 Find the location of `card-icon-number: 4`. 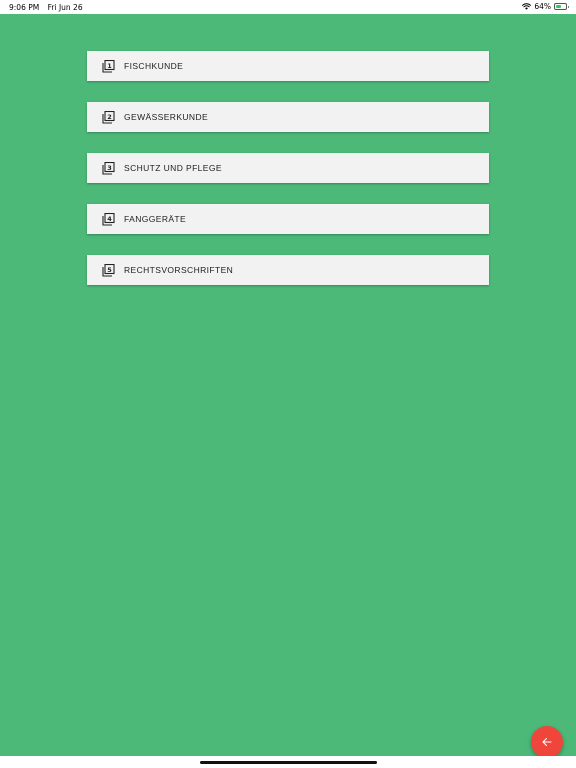

card-icon-number: 4 is located at coordinates (109, 218).